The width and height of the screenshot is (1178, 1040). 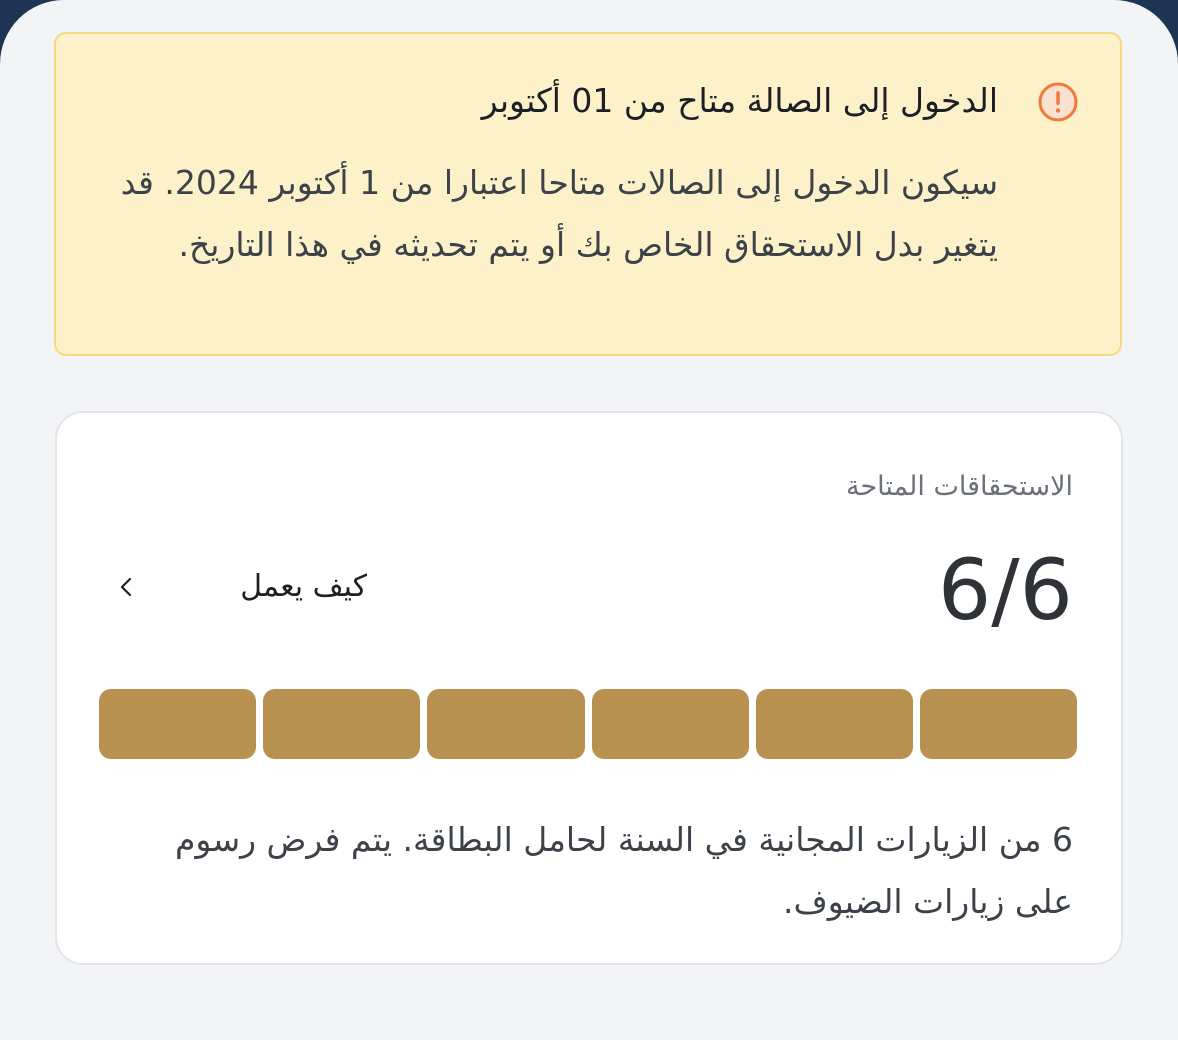 What do you see at coordinates (126, 587) in the screenshot?
I see `chevron-left-icon` at bounding box center [126, 587].